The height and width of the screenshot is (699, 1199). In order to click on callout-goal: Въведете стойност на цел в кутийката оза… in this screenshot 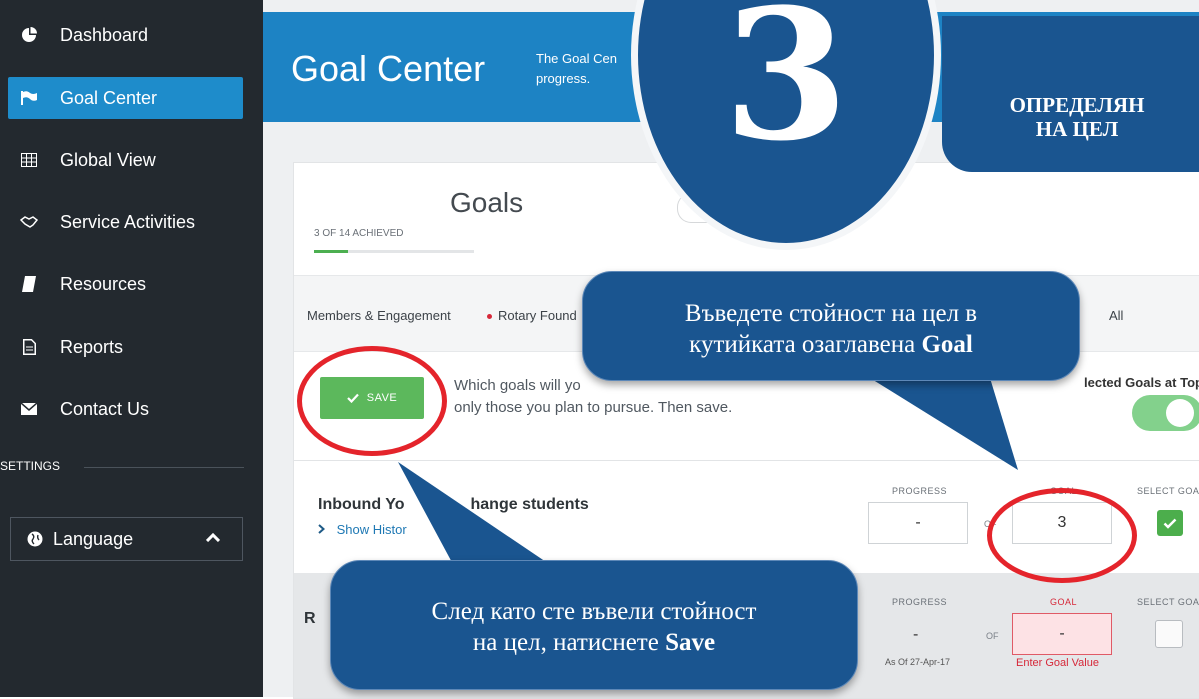, I will do `click(831, 326)`.